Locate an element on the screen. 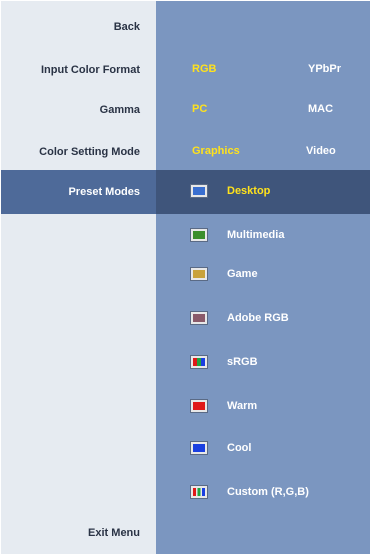 This screenshot has width=382, height=556. preset-label: Adobe RGB is located at coordinates (258, 318).